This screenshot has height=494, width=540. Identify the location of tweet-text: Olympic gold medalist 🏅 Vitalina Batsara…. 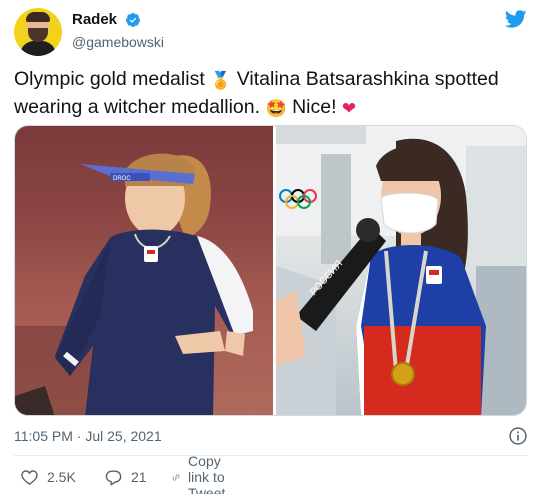
(270, 94).